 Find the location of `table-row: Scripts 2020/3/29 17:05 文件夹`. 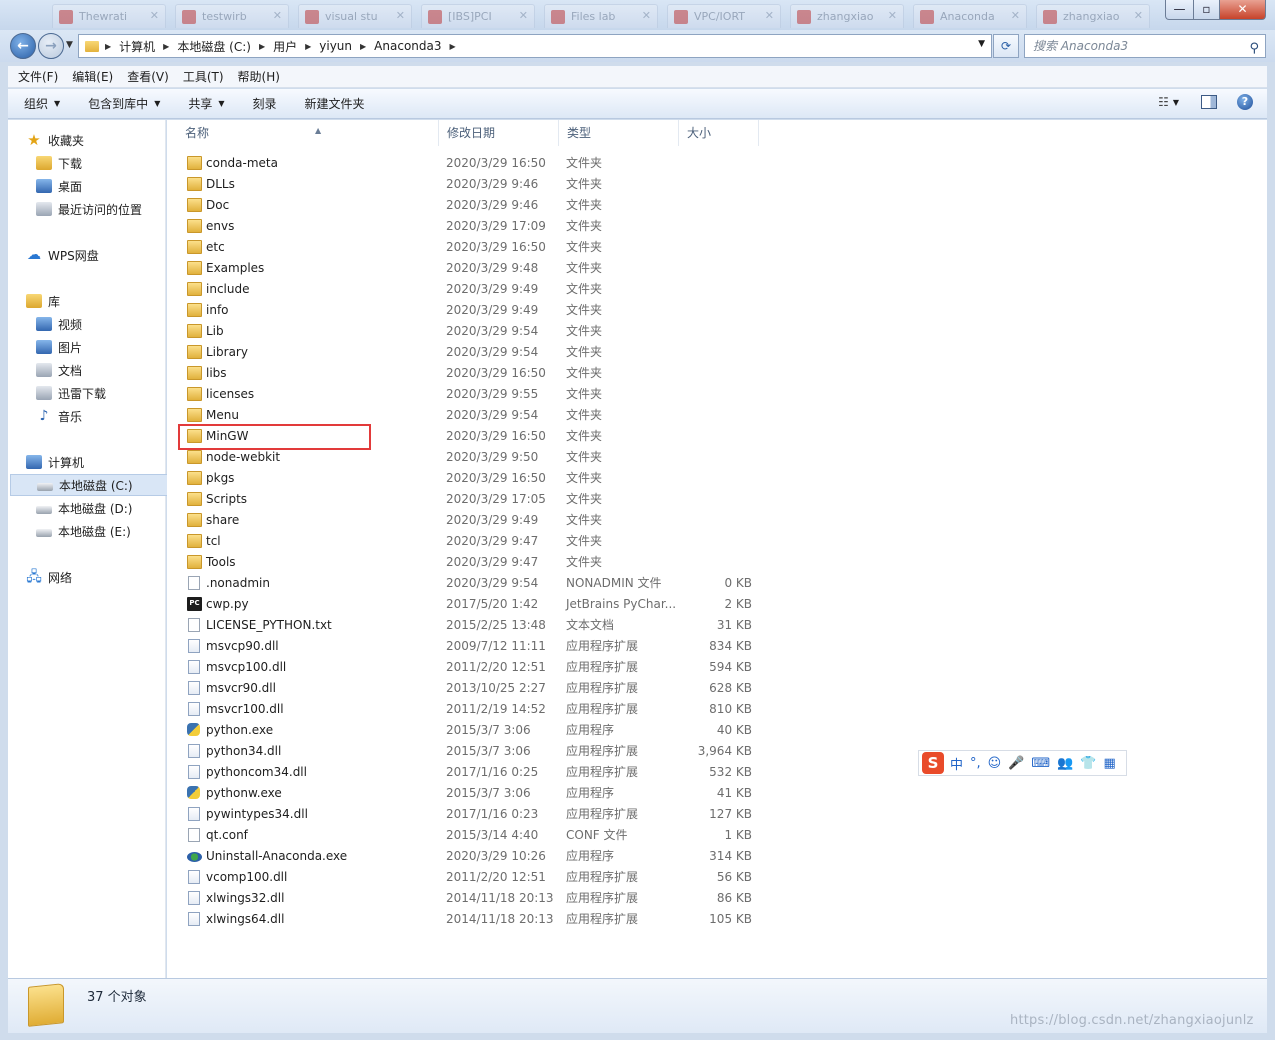

table-row: Scripts 2020/3/29 17:05 文件夹 is located at coordinates (477, 499).